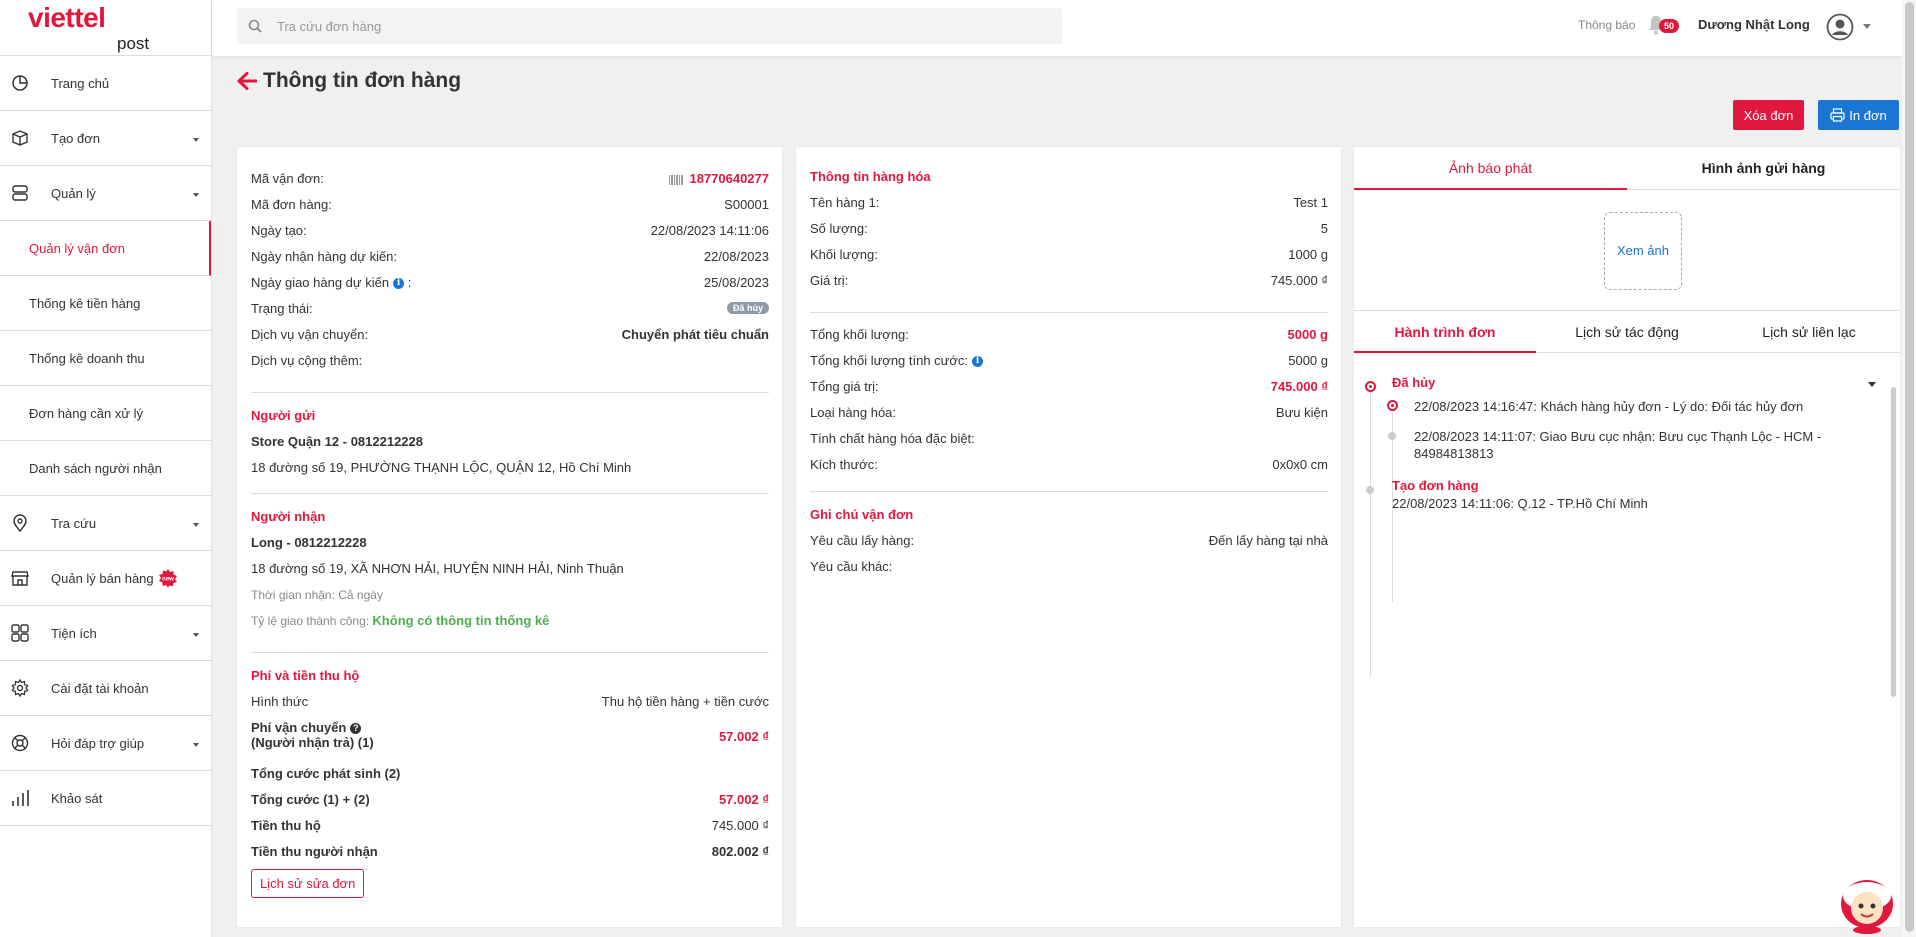 This screenshot has height=937, width=1916. I want to click on sidebar-item-label: Trang chủ, so click(80, 83).